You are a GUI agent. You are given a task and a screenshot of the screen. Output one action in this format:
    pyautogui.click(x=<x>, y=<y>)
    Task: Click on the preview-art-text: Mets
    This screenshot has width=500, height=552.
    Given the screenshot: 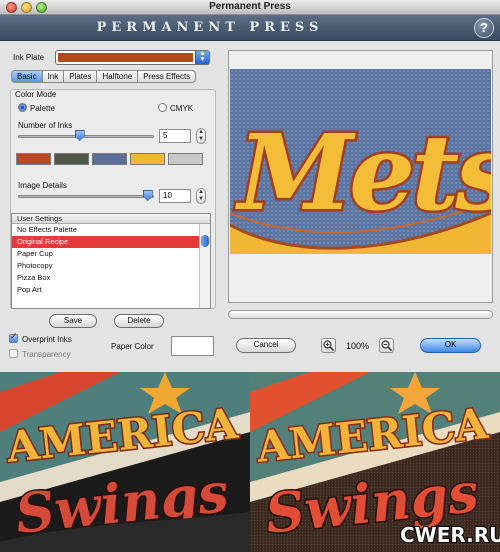 What is the action you would take?
    pyautogui.click(x=363, y=172)
    